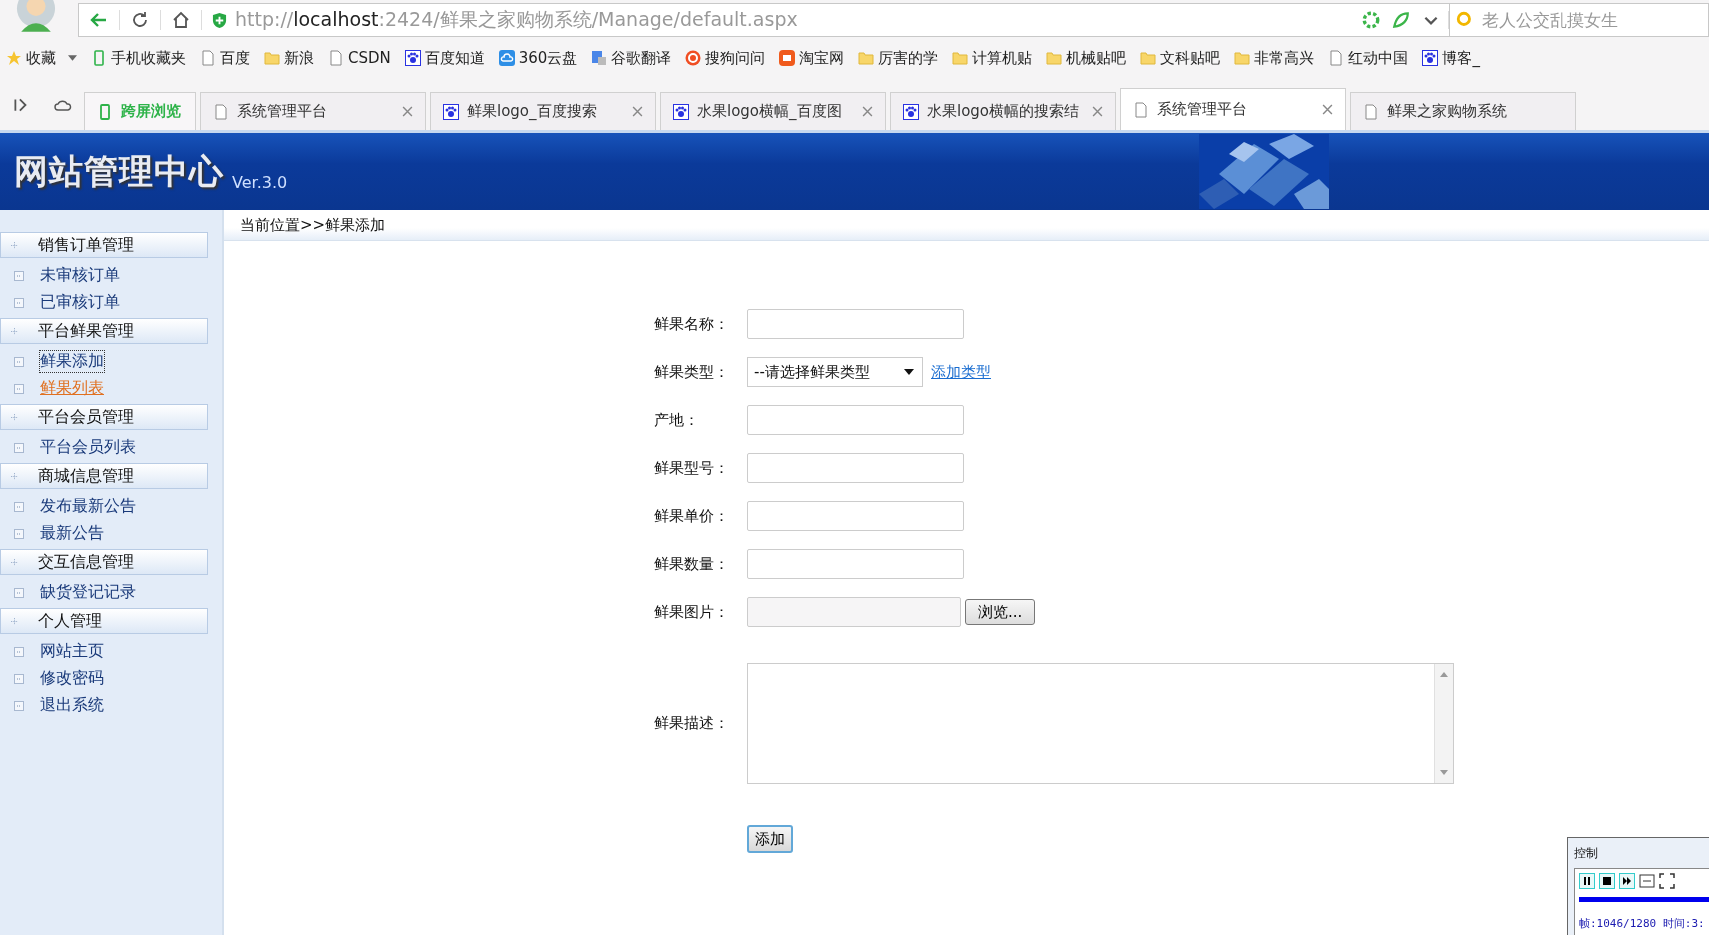  What do you see at coordinates (1368, 58) in the screenshot?
I see `bookmark: 红动中国` at bounding box center [1368, 58].